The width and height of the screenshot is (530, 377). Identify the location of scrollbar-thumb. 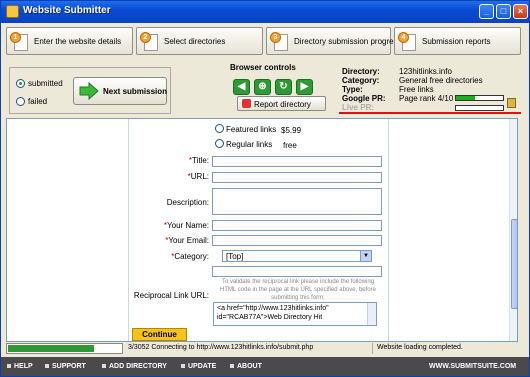
(514, 264).